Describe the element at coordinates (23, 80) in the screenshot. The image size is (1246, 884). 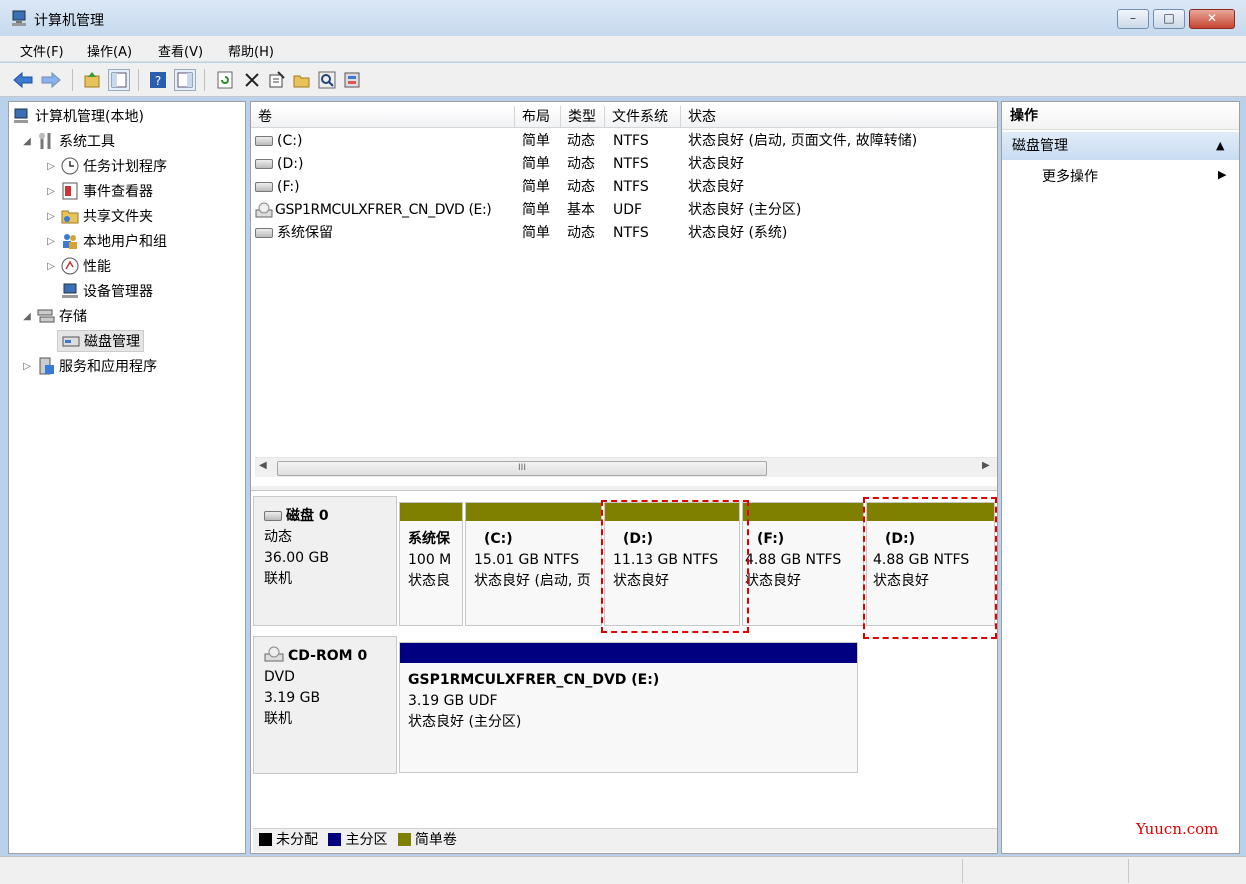
I see `back-icon` at that location.